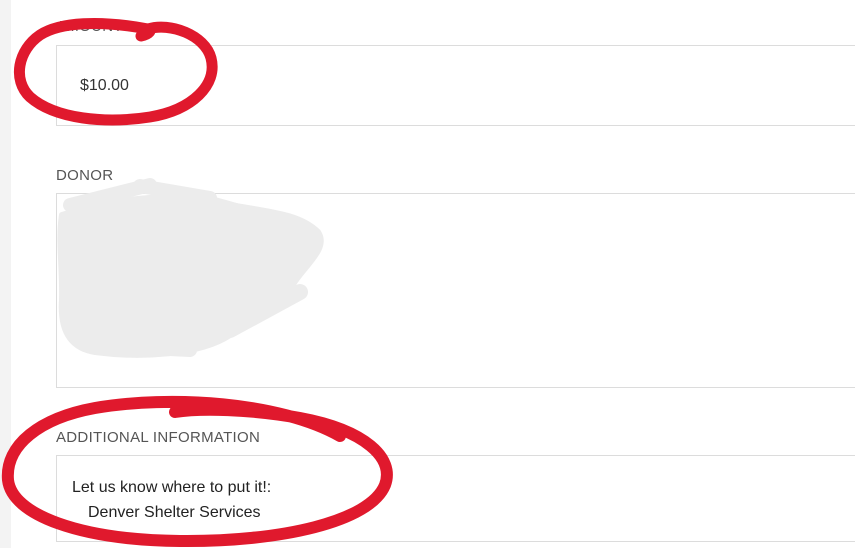 The image size is (855, 548). Describe the element at coordinates (85, 175) in the screenshot. I see `donor-label: DONOR` at that location.